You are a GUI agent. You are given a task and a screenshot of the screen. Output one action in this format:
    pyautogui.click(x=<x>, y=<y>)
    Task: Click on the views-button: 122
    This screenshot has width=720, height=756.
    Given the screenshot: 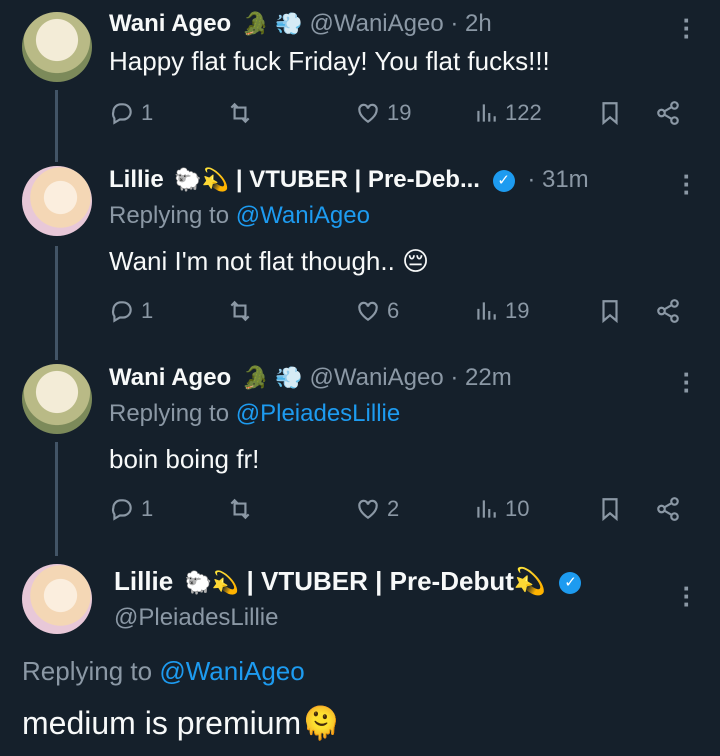 What is the action you would take?
    pyautogui.click(x=507, y=113)
    